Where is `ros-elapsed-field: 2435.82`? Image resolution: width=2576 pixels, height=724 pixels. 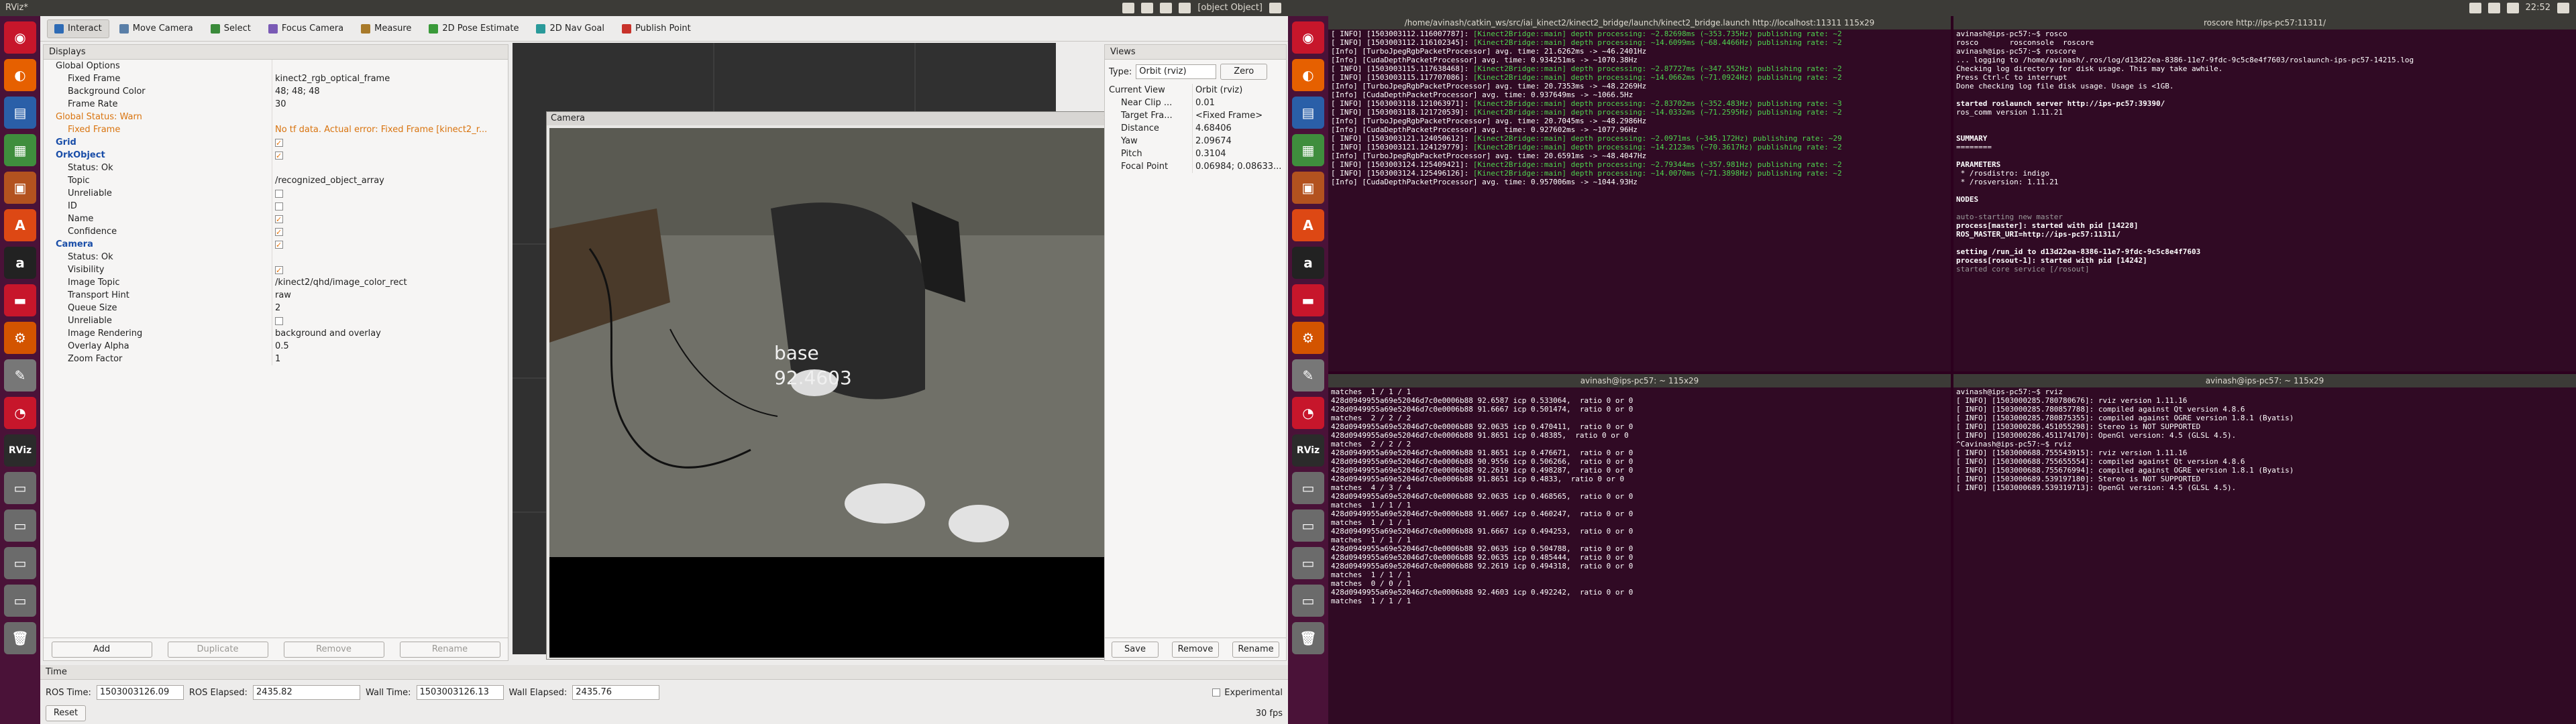 ros-elapsed-field: 2435.82 is located at coordinates (306, 693).